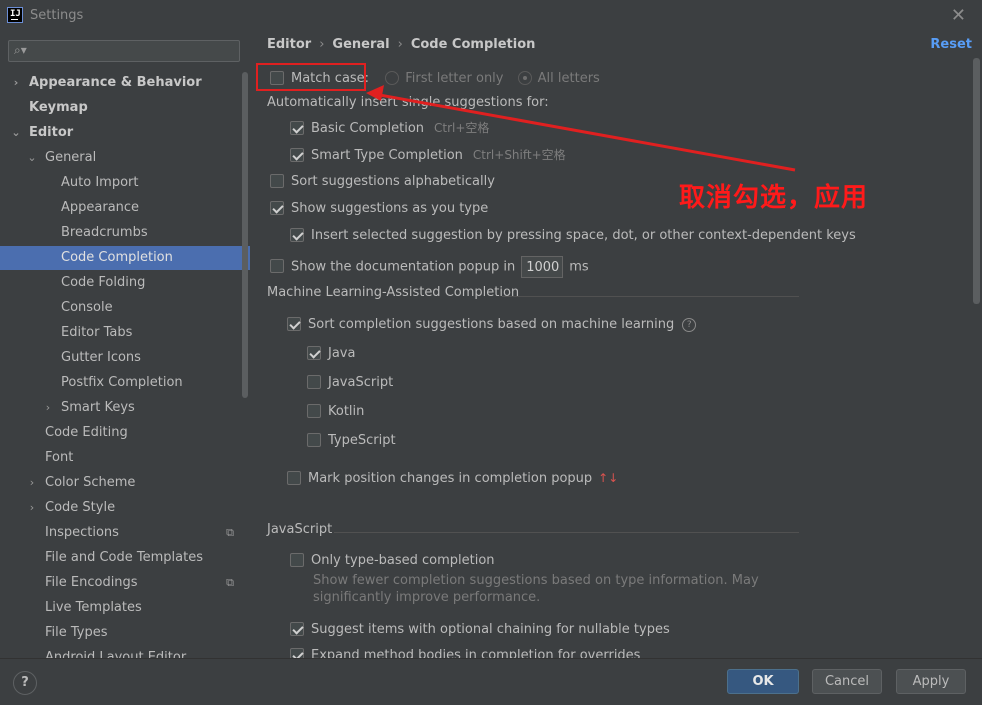 Image resolution: width=982 pixels, height=705 pixels. I want to click on sidebar-item-smart-keys: › Smart Keys, so click(125, 408).